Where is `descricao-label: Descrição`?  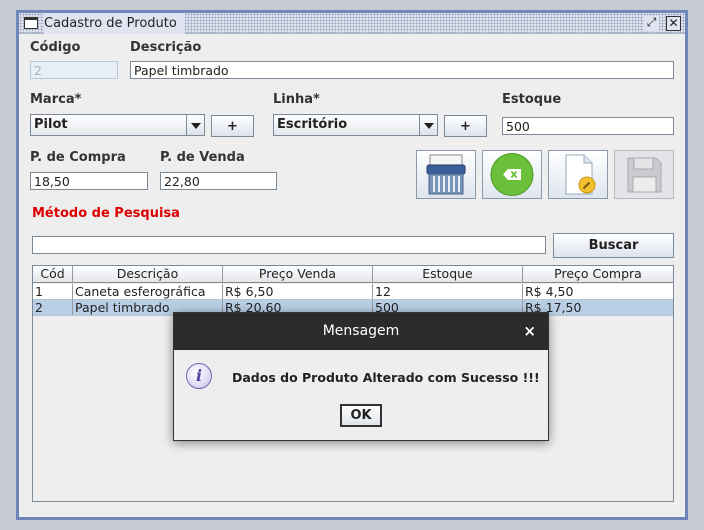
descricao-label: Descrição is located at coordinates (166, 47).